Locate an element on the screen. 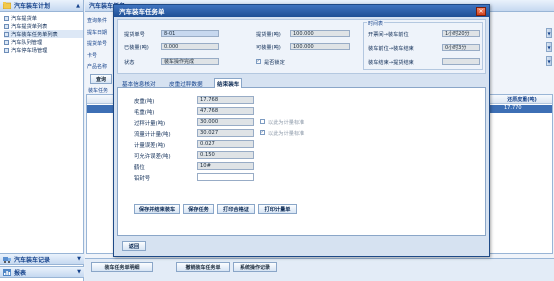 The image size is (554, 281). nav-header: 汽车装车计划 ▲ is located at coordinates (41, 6).